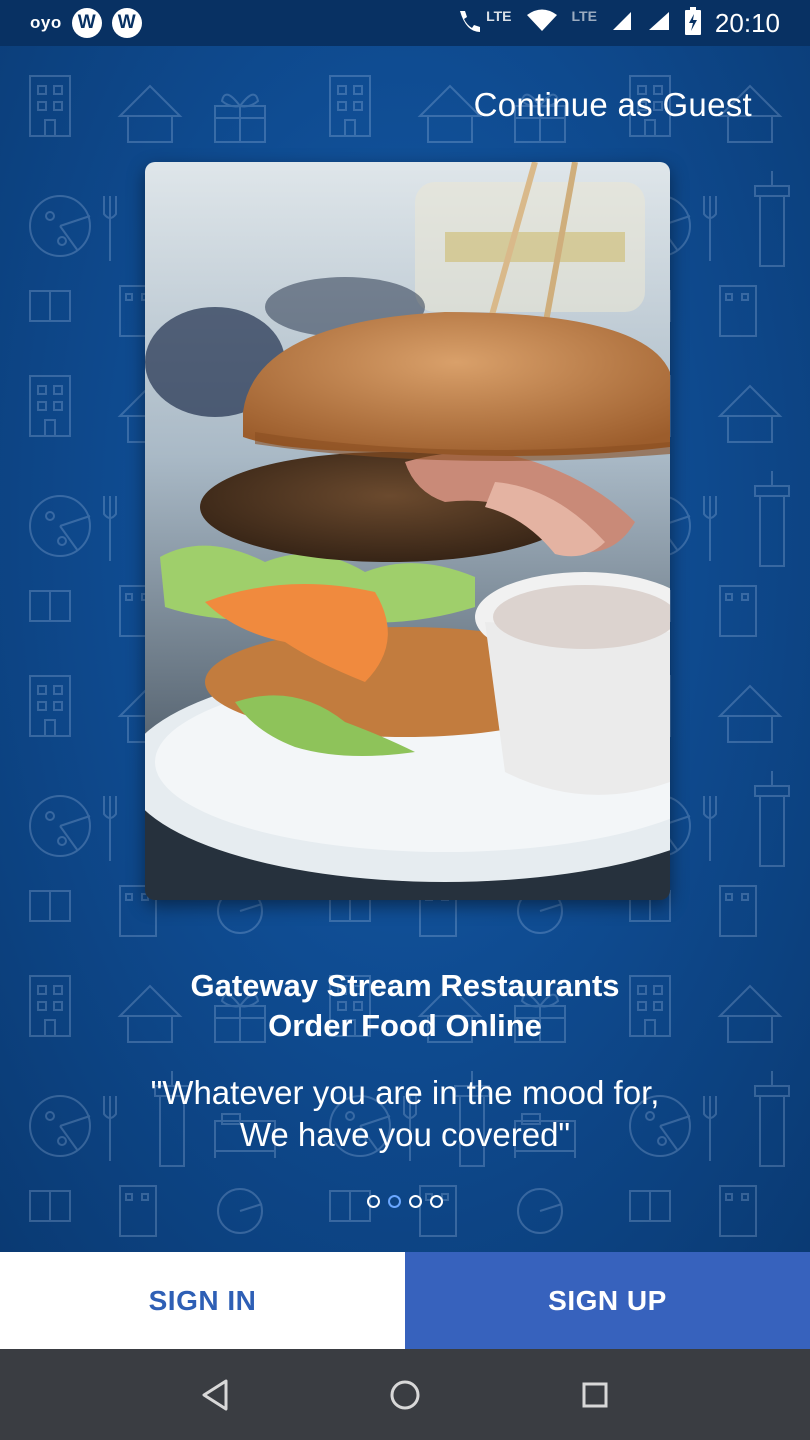 The height and width of the screenshot is (1440, 810). Describe the element at coordinates (405, 1025) in the screenshot. I see `headline-line-2: Order Food Online` at that location.